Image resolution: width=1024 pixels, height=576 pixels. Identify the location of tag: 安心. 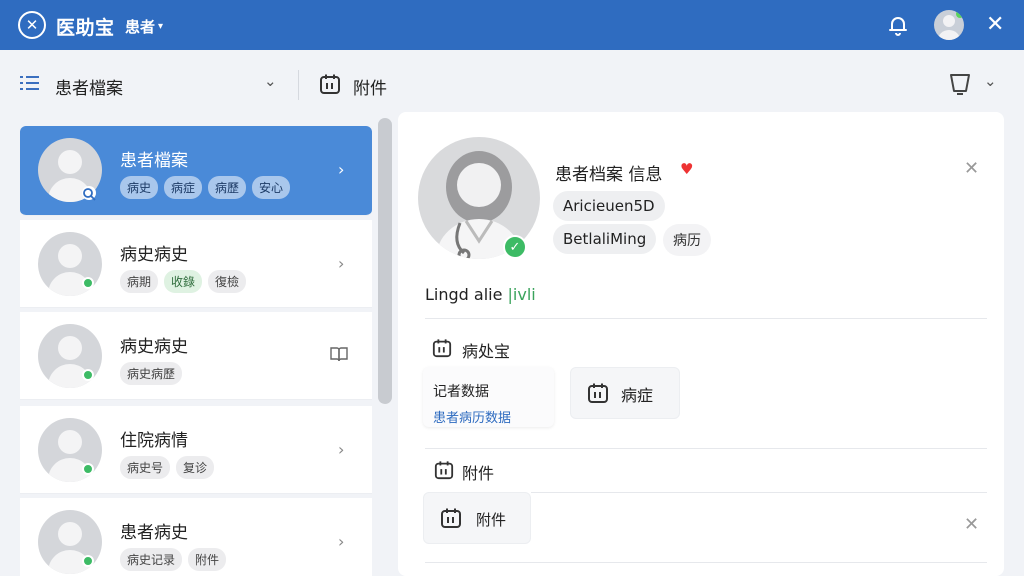
(271, 187).